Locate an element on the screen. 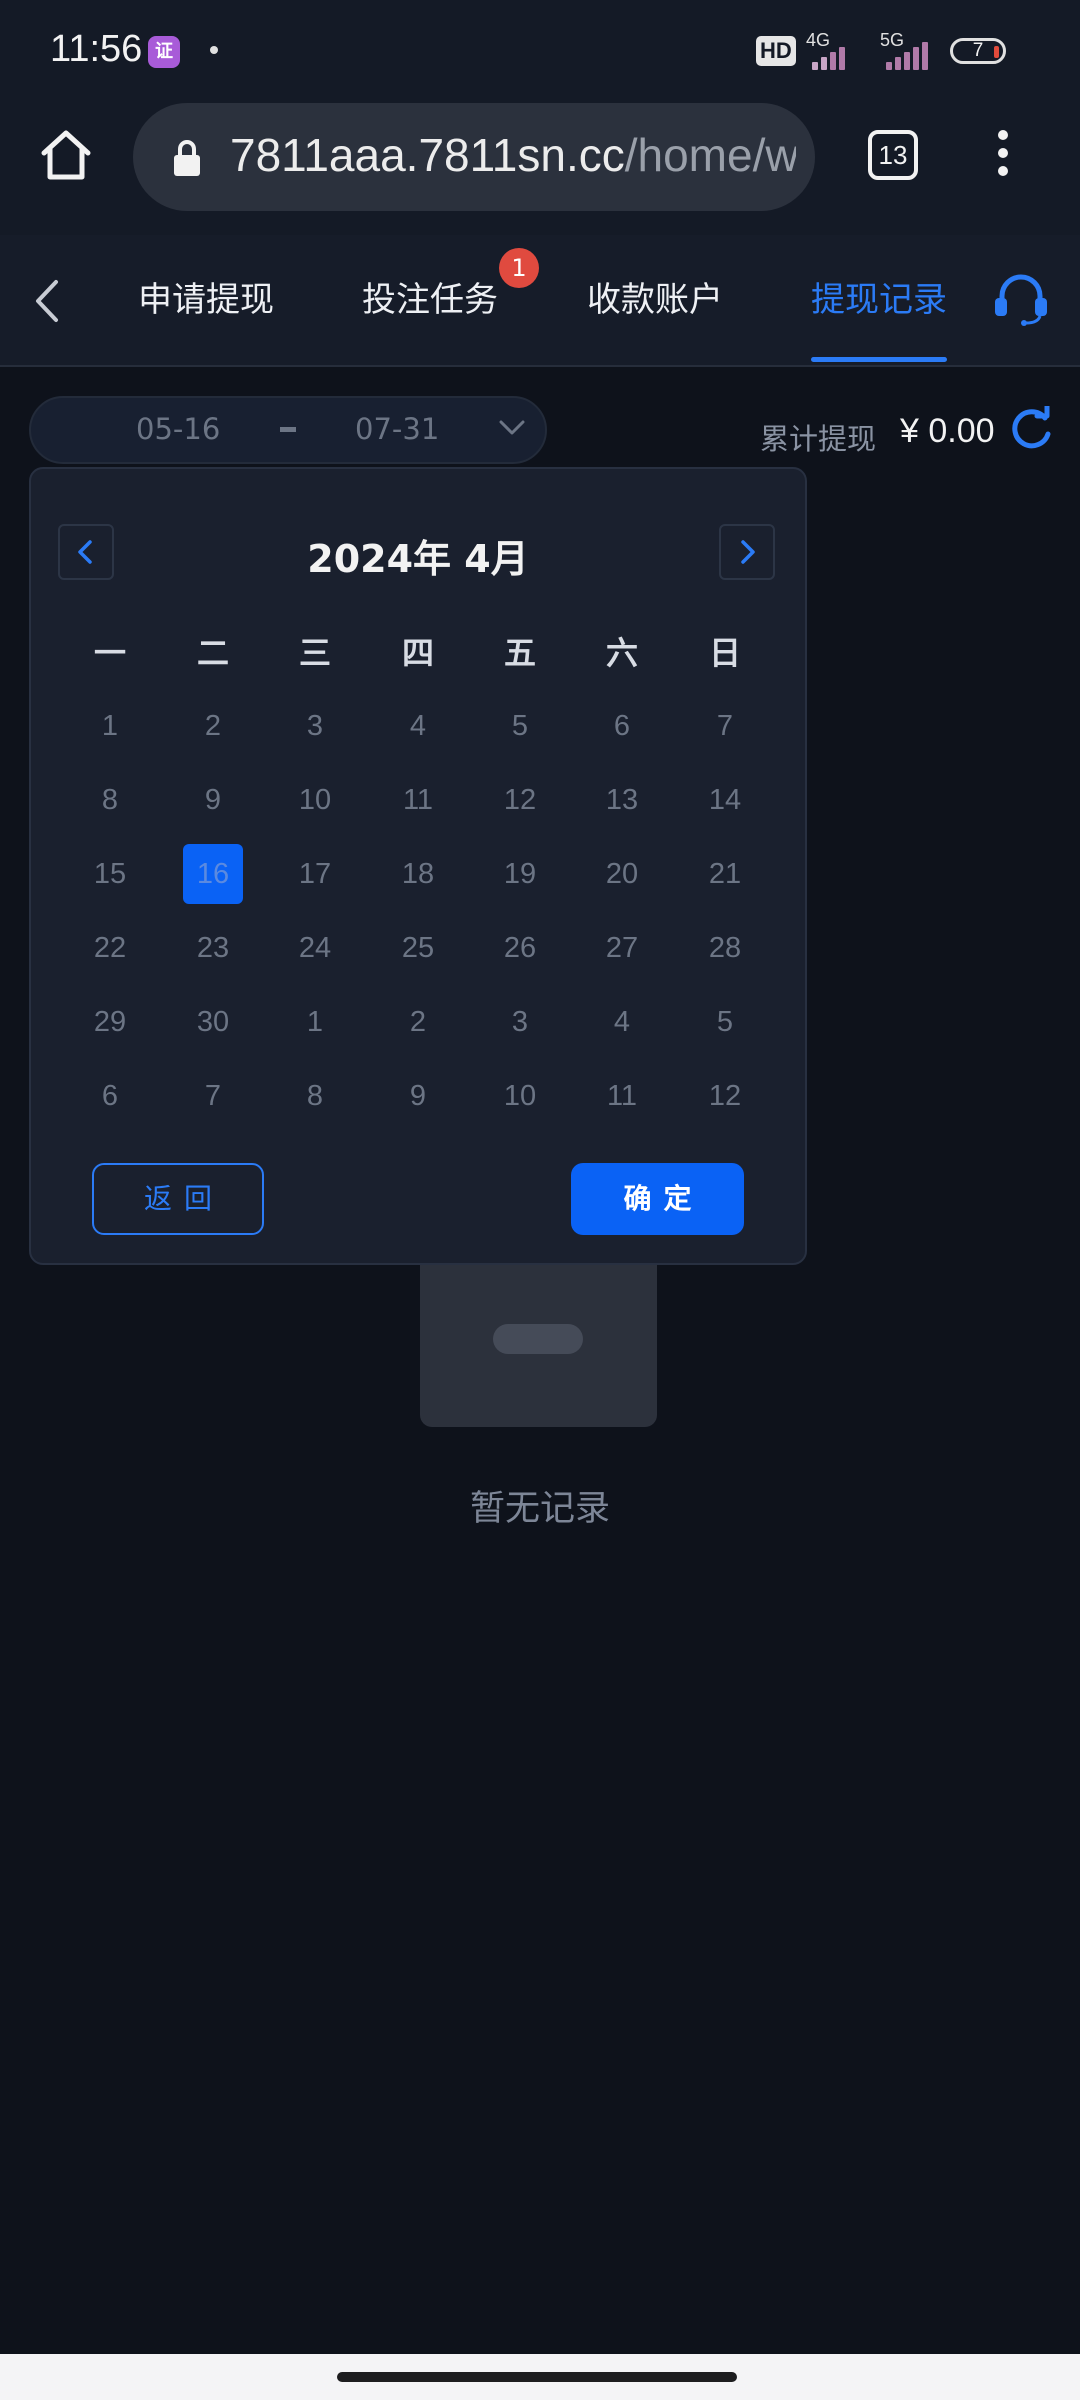  start-date: 05-16 is located at coordinates (178, 429).